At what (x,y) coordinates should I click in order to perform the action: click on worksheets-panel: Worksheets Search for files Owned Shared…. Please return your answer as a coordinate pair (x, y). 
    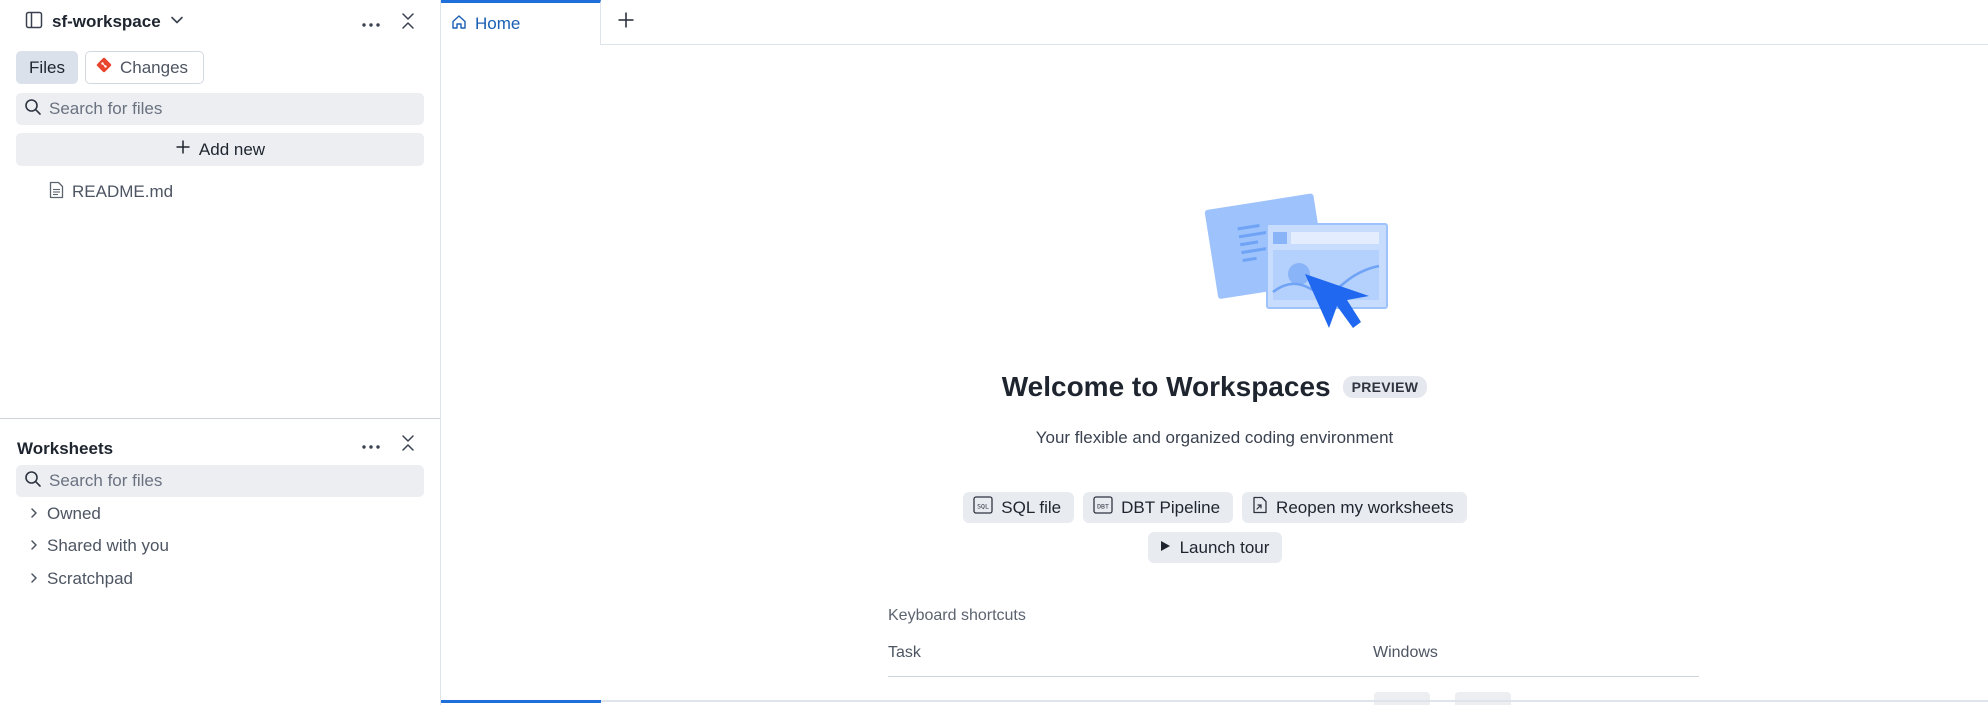
    Looking at the image, I should click on (220, 563).